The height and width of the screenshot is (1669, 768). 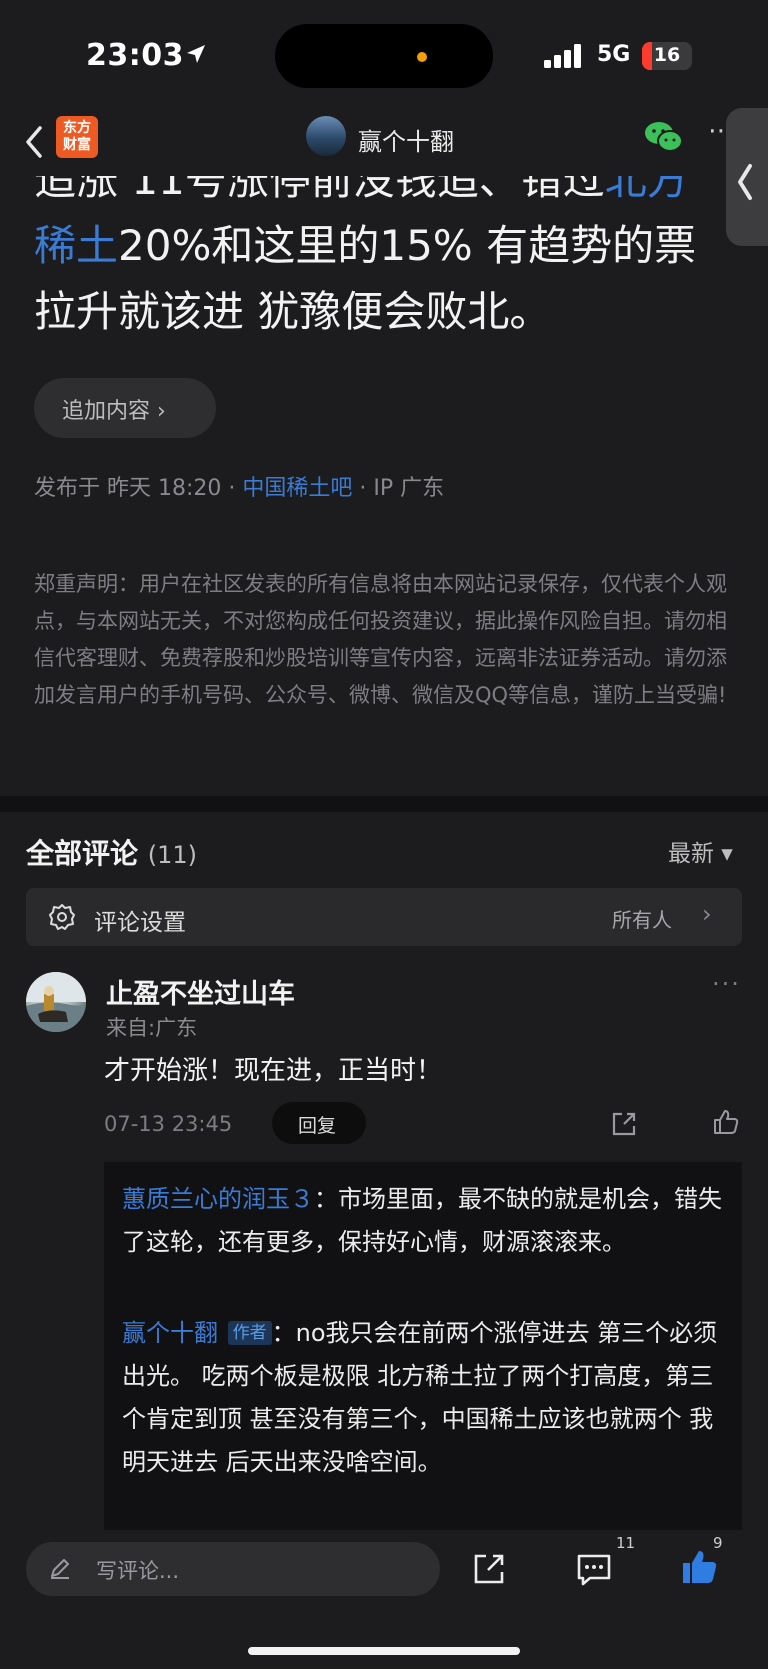 I want to click on status-time: 23:03, so click(x=135, y=55).